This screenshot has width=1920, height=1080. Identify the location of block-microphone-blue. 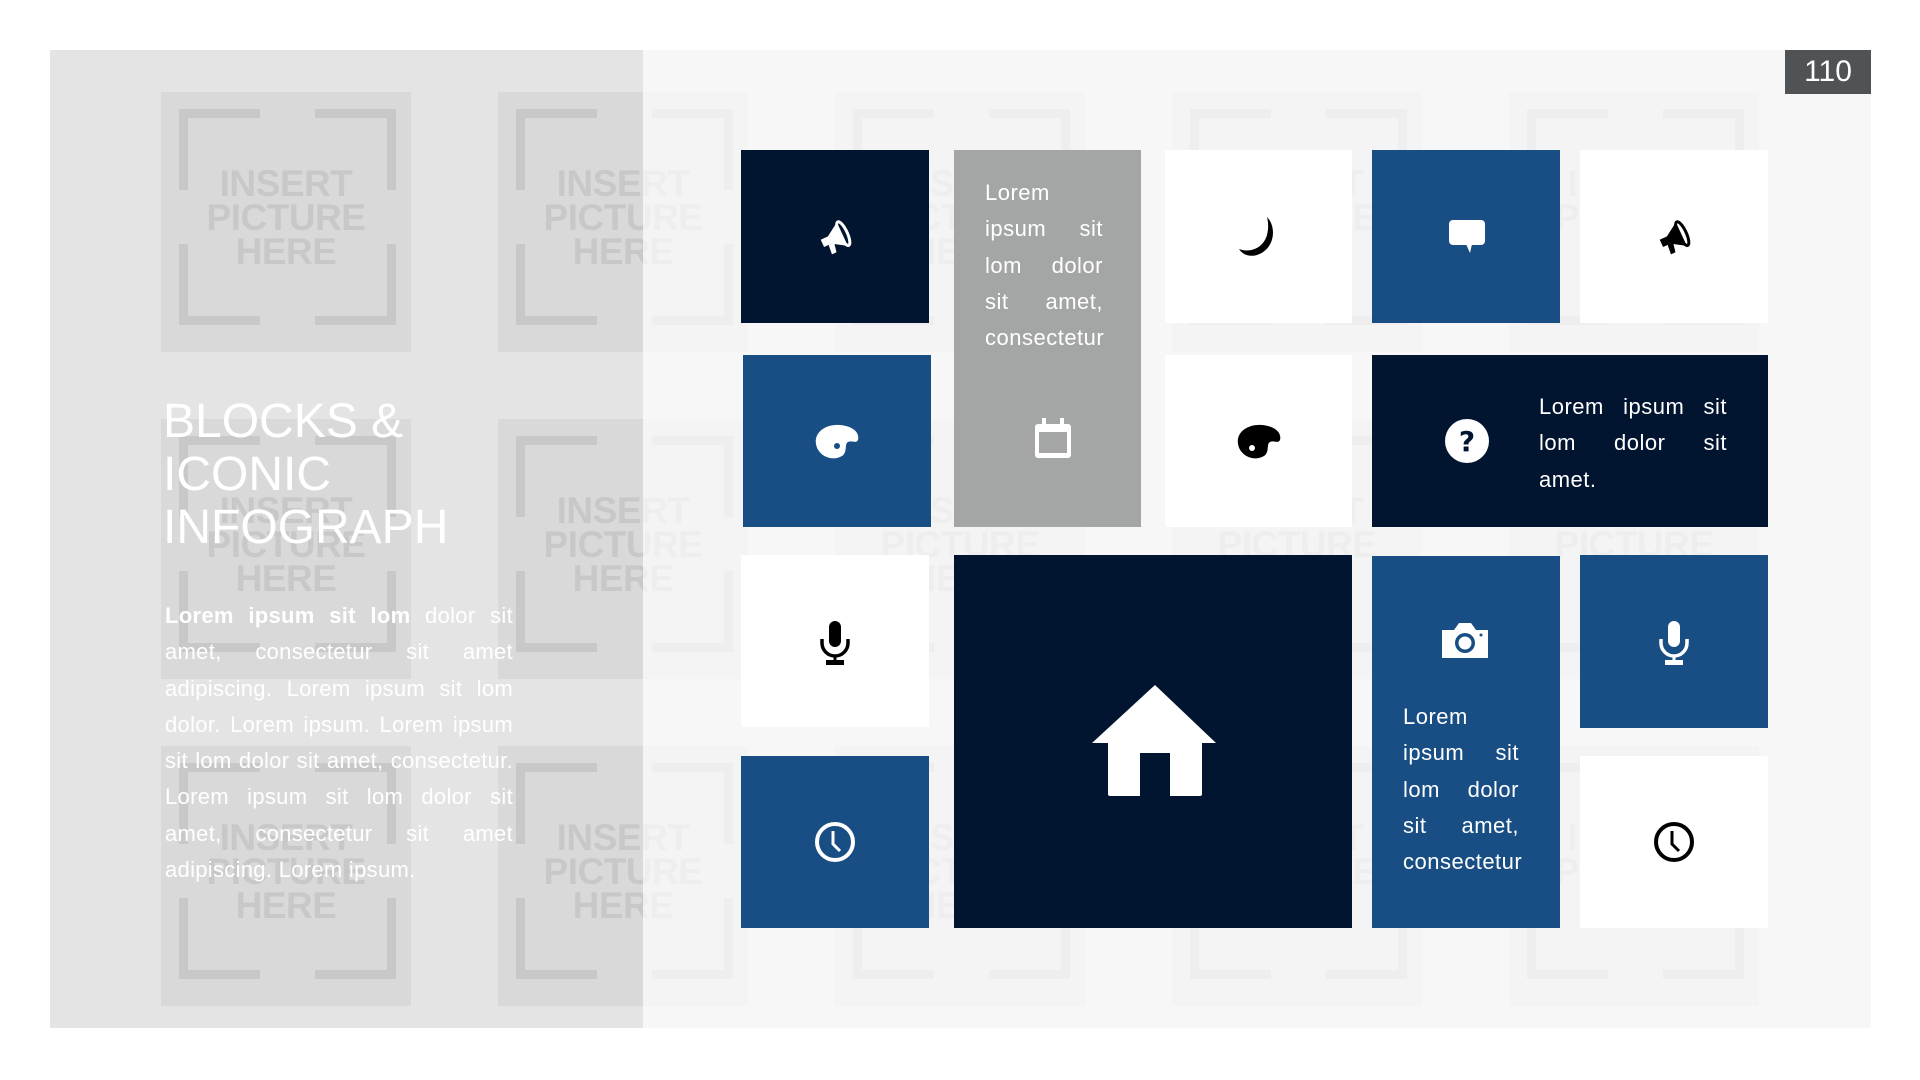
(1674, 641).